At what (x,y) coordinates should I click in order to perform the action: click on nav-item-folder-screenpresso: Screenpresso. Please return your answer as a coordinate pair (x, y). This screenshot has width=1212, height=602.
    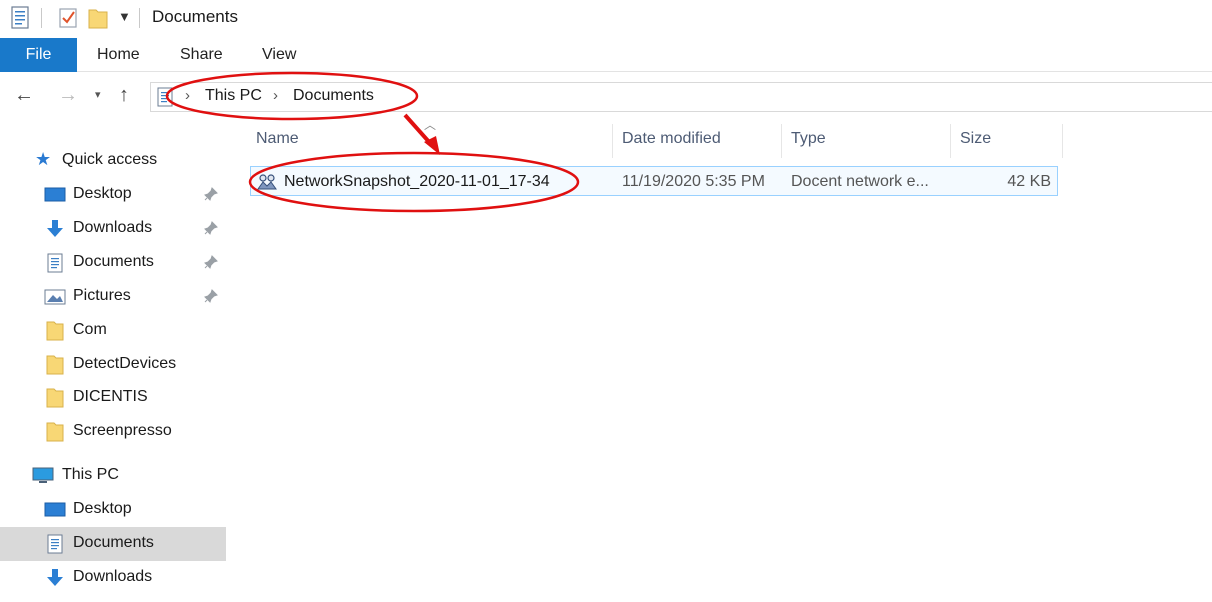
    Looking at the image, I should click on (113, 432).